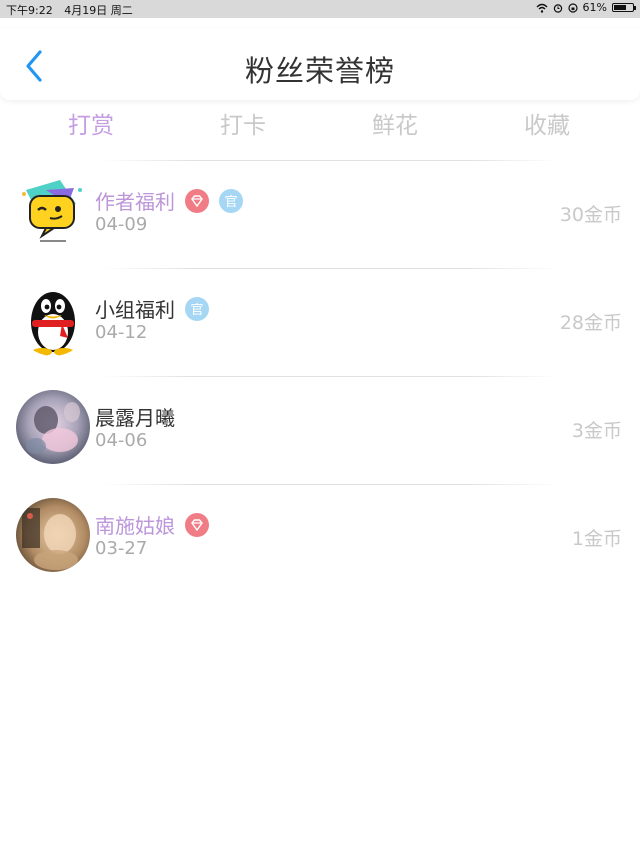  Describe the element at coordinates (121, 332) in the screenshot. I see `fan-date: 04-12` at that location.